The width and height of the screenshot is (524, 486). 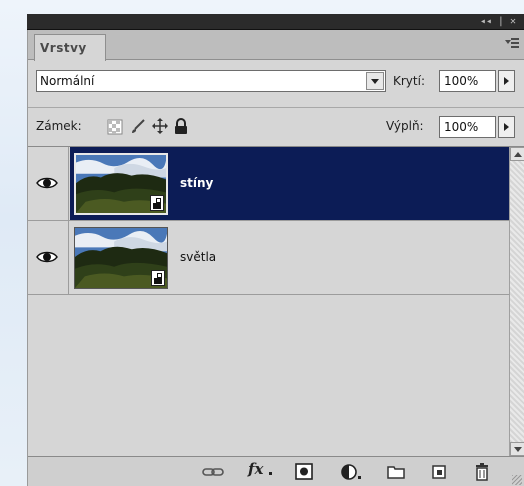 I want to click on opacity-value: 100%, so click(x=461, y=81).